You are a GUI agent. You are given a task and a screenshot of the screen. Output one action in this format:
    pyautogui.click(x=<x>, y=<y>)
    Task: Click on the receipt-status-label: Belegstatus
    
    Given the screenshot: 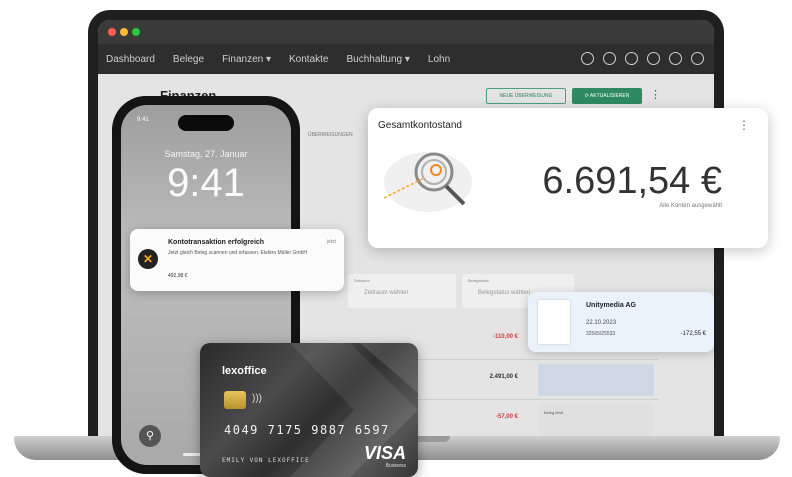 What is the action you would take?
    pyautogui.click(x=478, y=280)
    